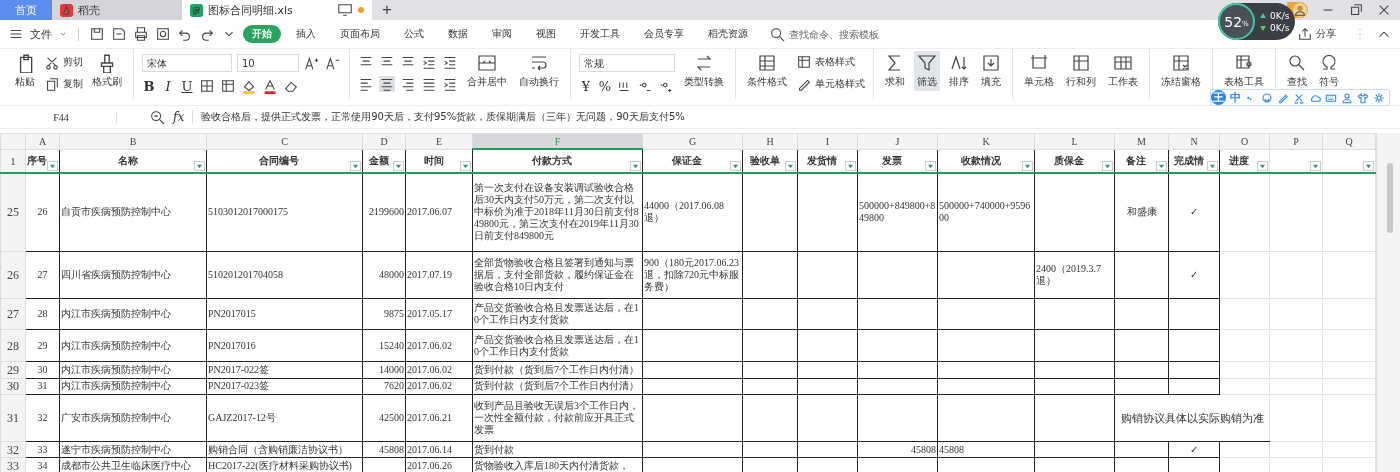 The height and width of the screenshot is (472, 1400). What do you see at coordinates (1235, 97) in the screenshot?
I see `ime-mode-button: 中` at bounding box center [1235, 97].